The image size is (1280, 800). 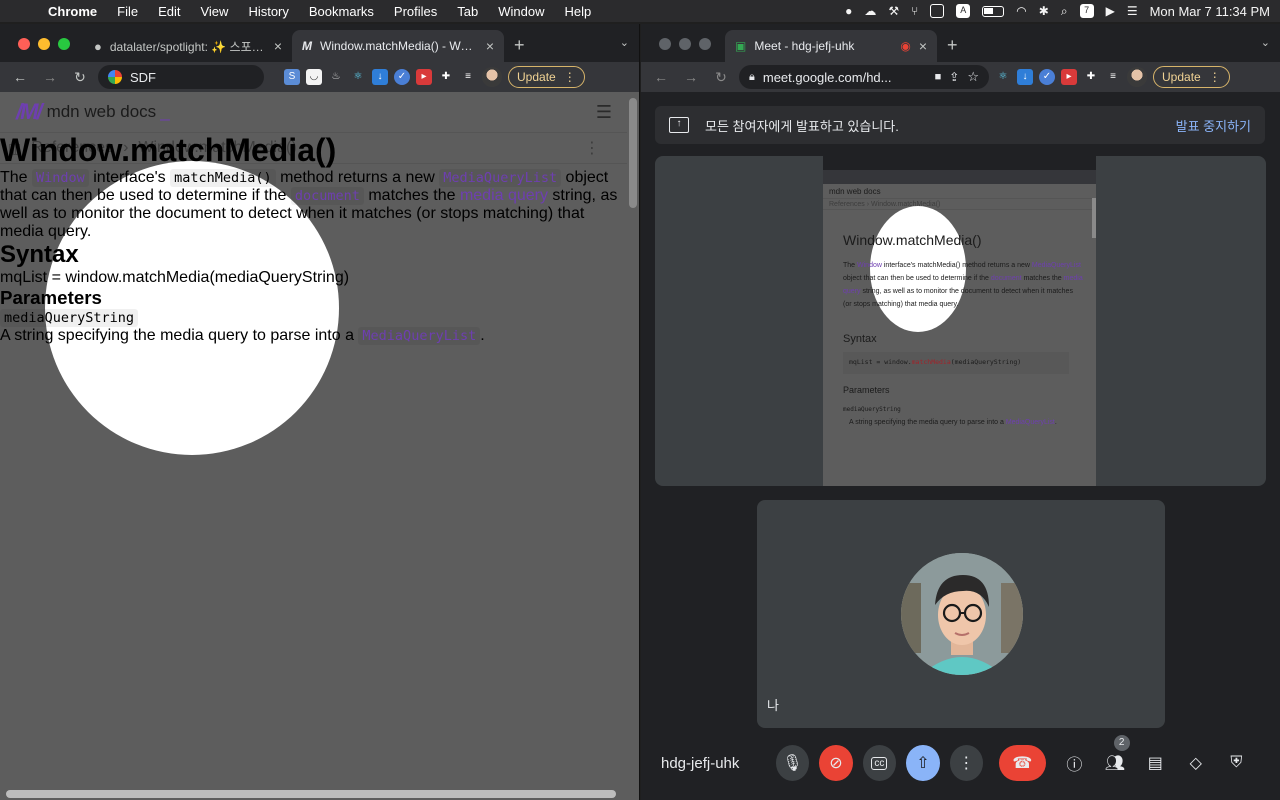 I want to click on tab-mdn: M Window.matchMedia() - Web A ×, so click(x=398, y=46).